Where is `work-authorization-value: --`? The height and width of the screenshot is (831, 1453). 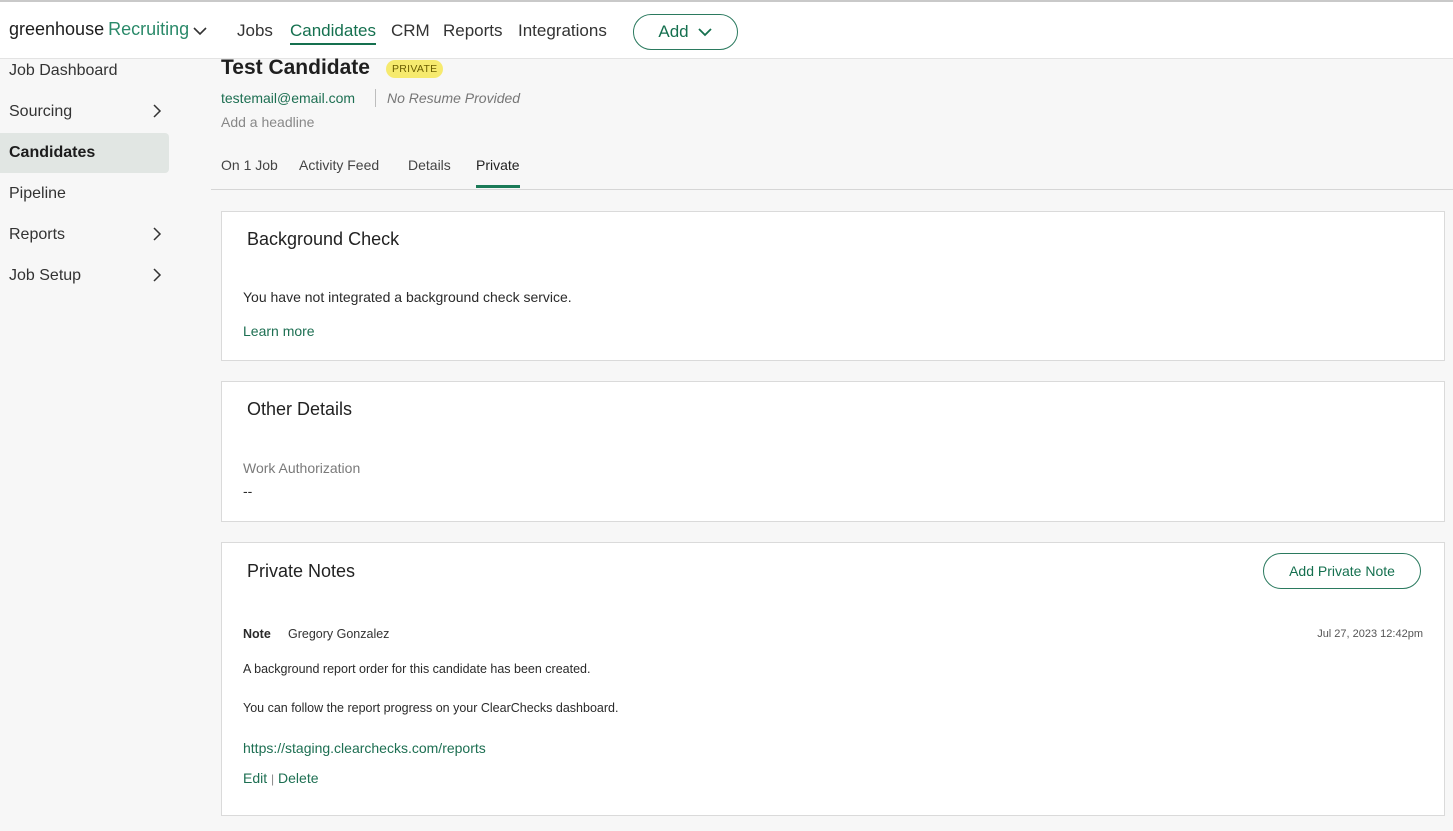 work-authorization-value: -- is located at coordinates (248, 491).